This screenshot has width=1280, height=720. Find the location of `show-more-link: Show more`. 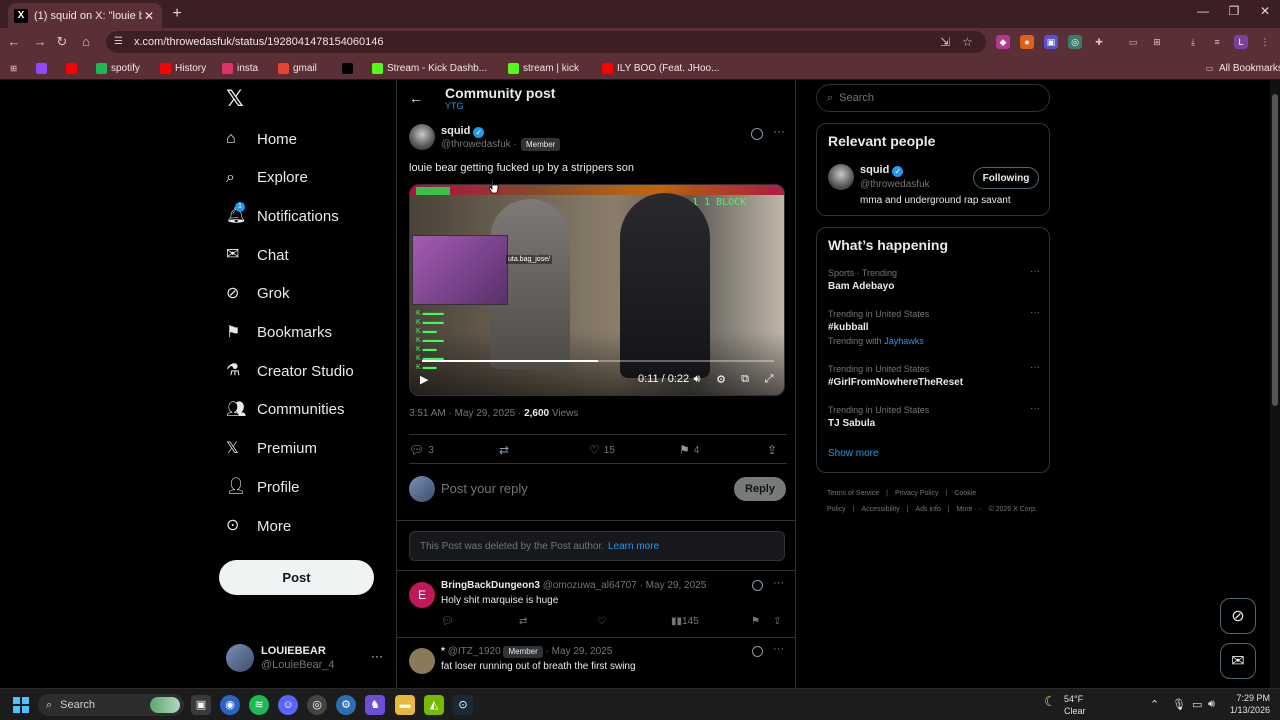

show-more-link: Show more is located at coordinates (853, 453).